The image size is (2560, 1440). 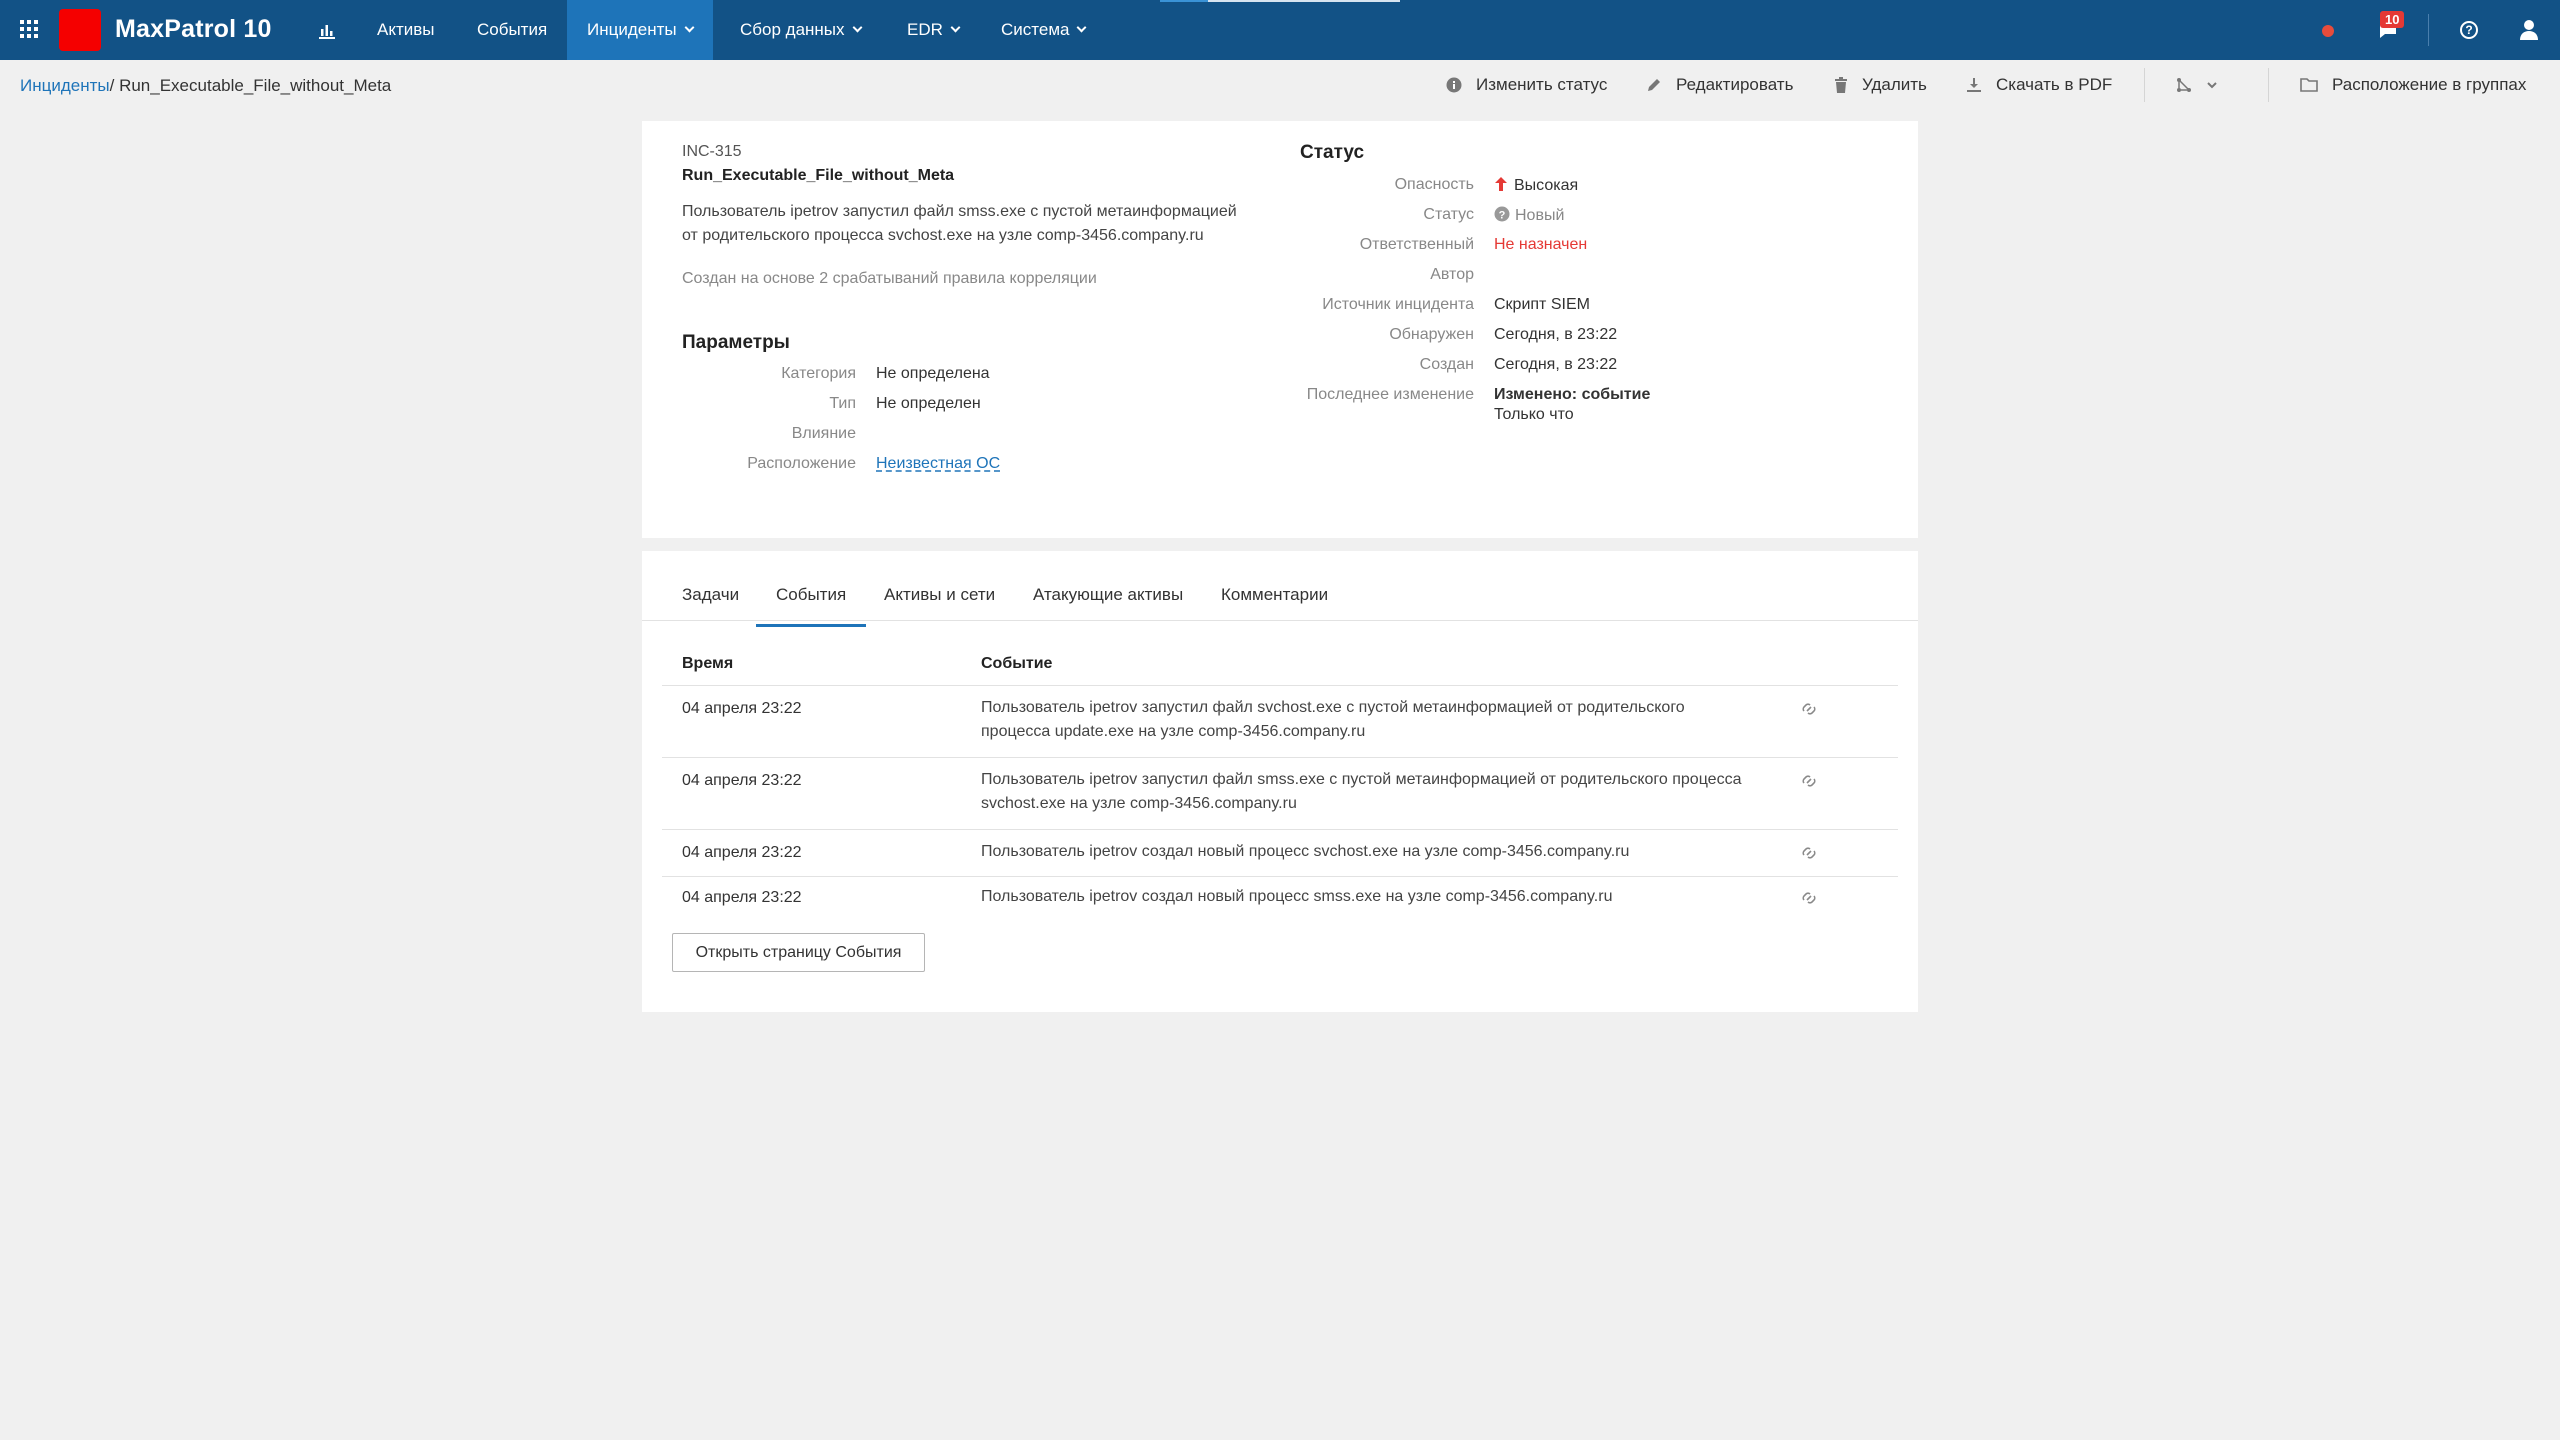 What do you see at coordinates (1501, 184) in the screenshot?
I see `severity-high-arrow-icon` at bounding box center [1501, 184].